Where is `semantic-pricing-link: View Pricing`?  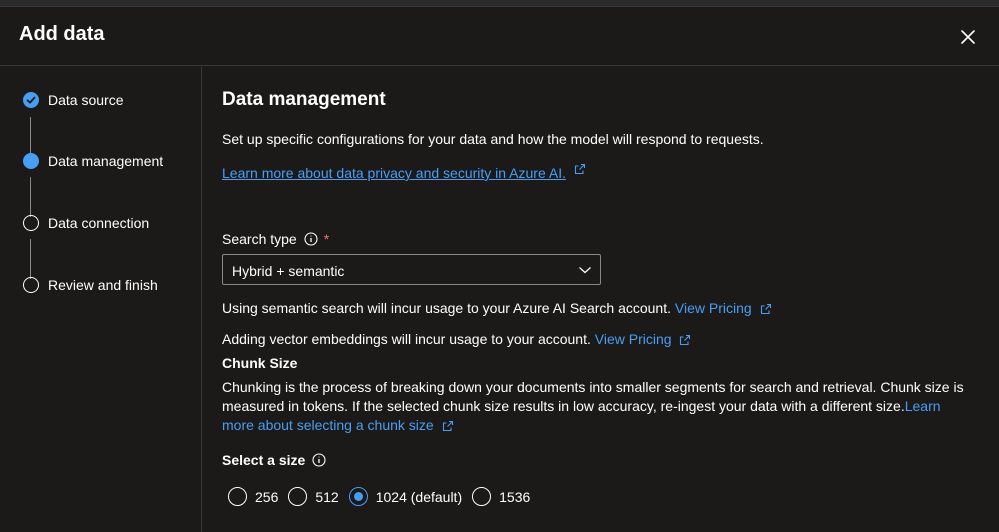
semantic-pricing-link: View Pricing is located at coordinates (713, 308).